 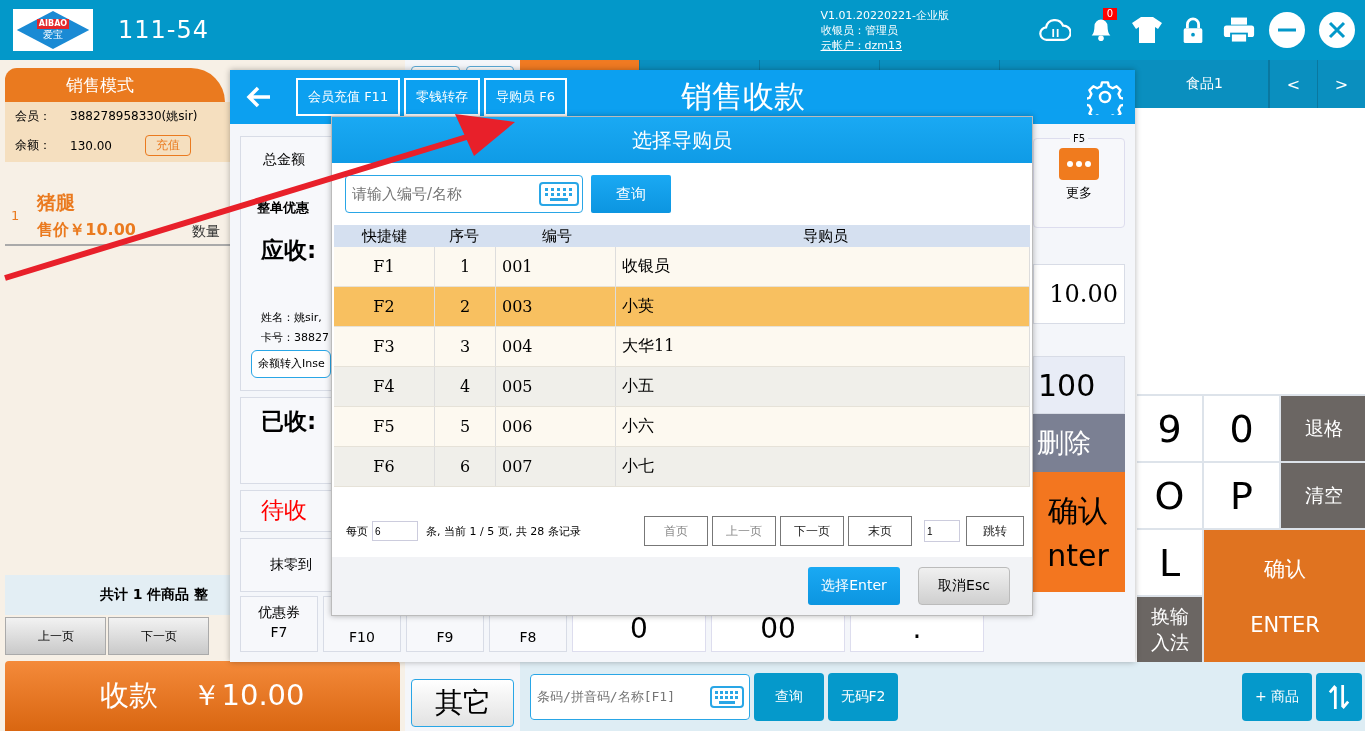 I want to click on received-label: 已收:, so click(x=289, y=421).